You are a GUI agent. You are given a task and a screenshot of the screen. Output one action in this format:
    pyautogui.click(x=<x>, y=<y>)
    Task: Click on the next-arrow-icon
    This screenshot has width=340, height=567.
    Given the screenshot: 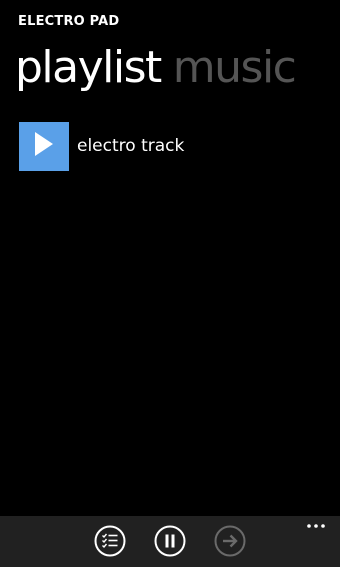 What is the action you would take?
    pyautogui.click(x=230, y=541)
    